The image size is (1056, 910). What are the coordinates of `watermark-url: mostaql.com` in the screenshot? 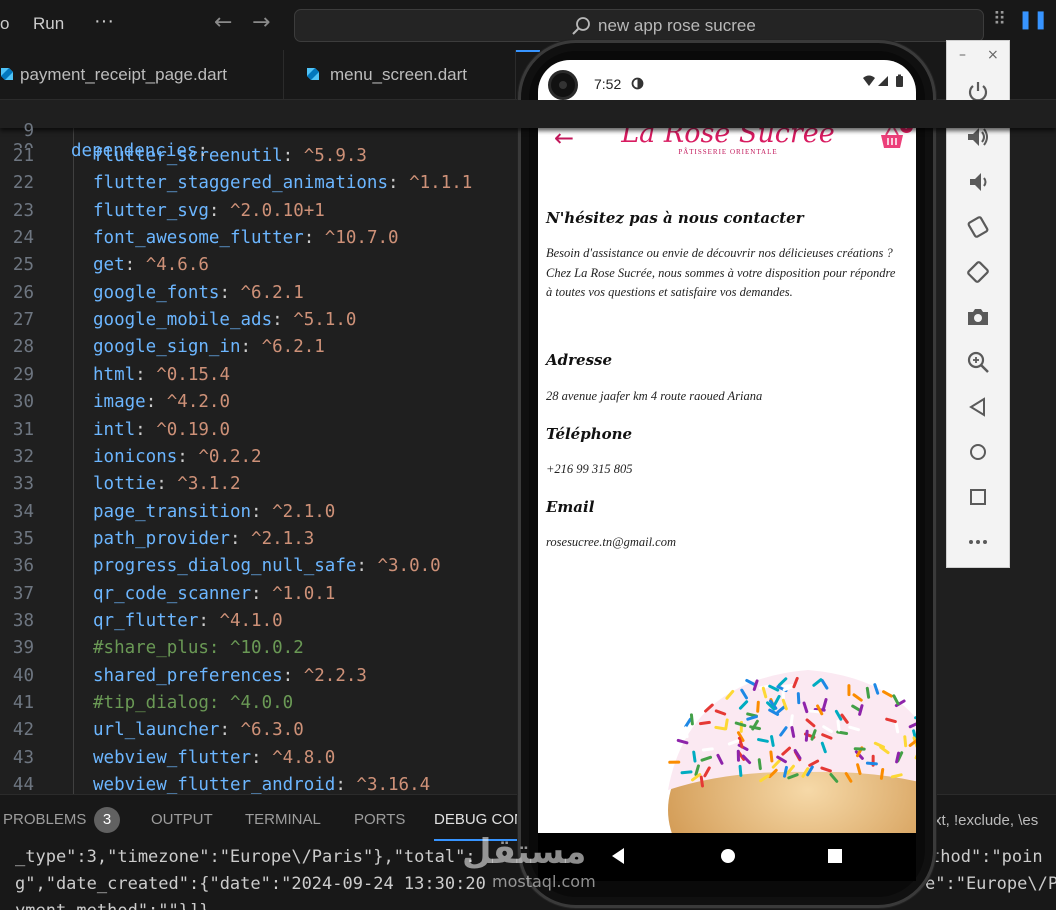 It's located at (544, 881).